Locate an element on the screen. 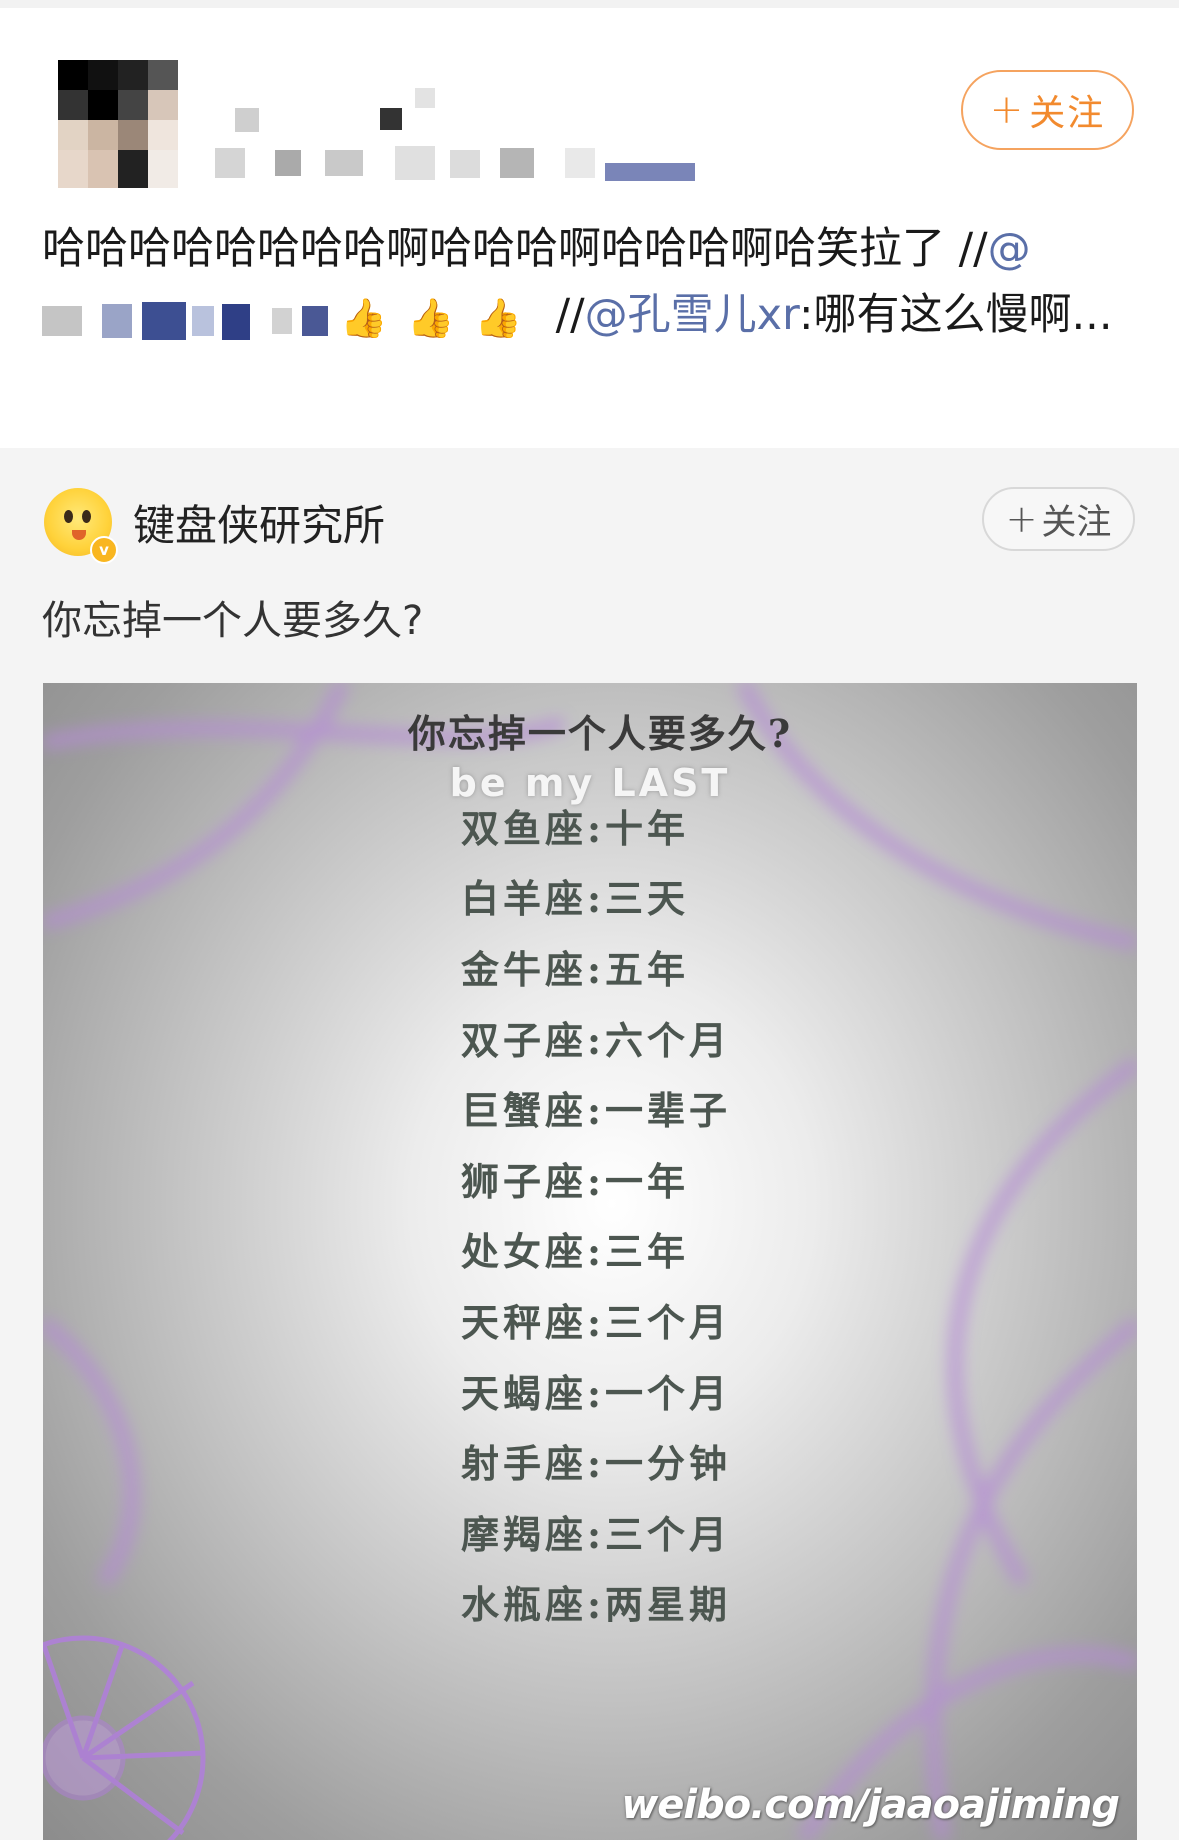  author-name: 键盘侠研究所 is located at coordinates (259, 522).